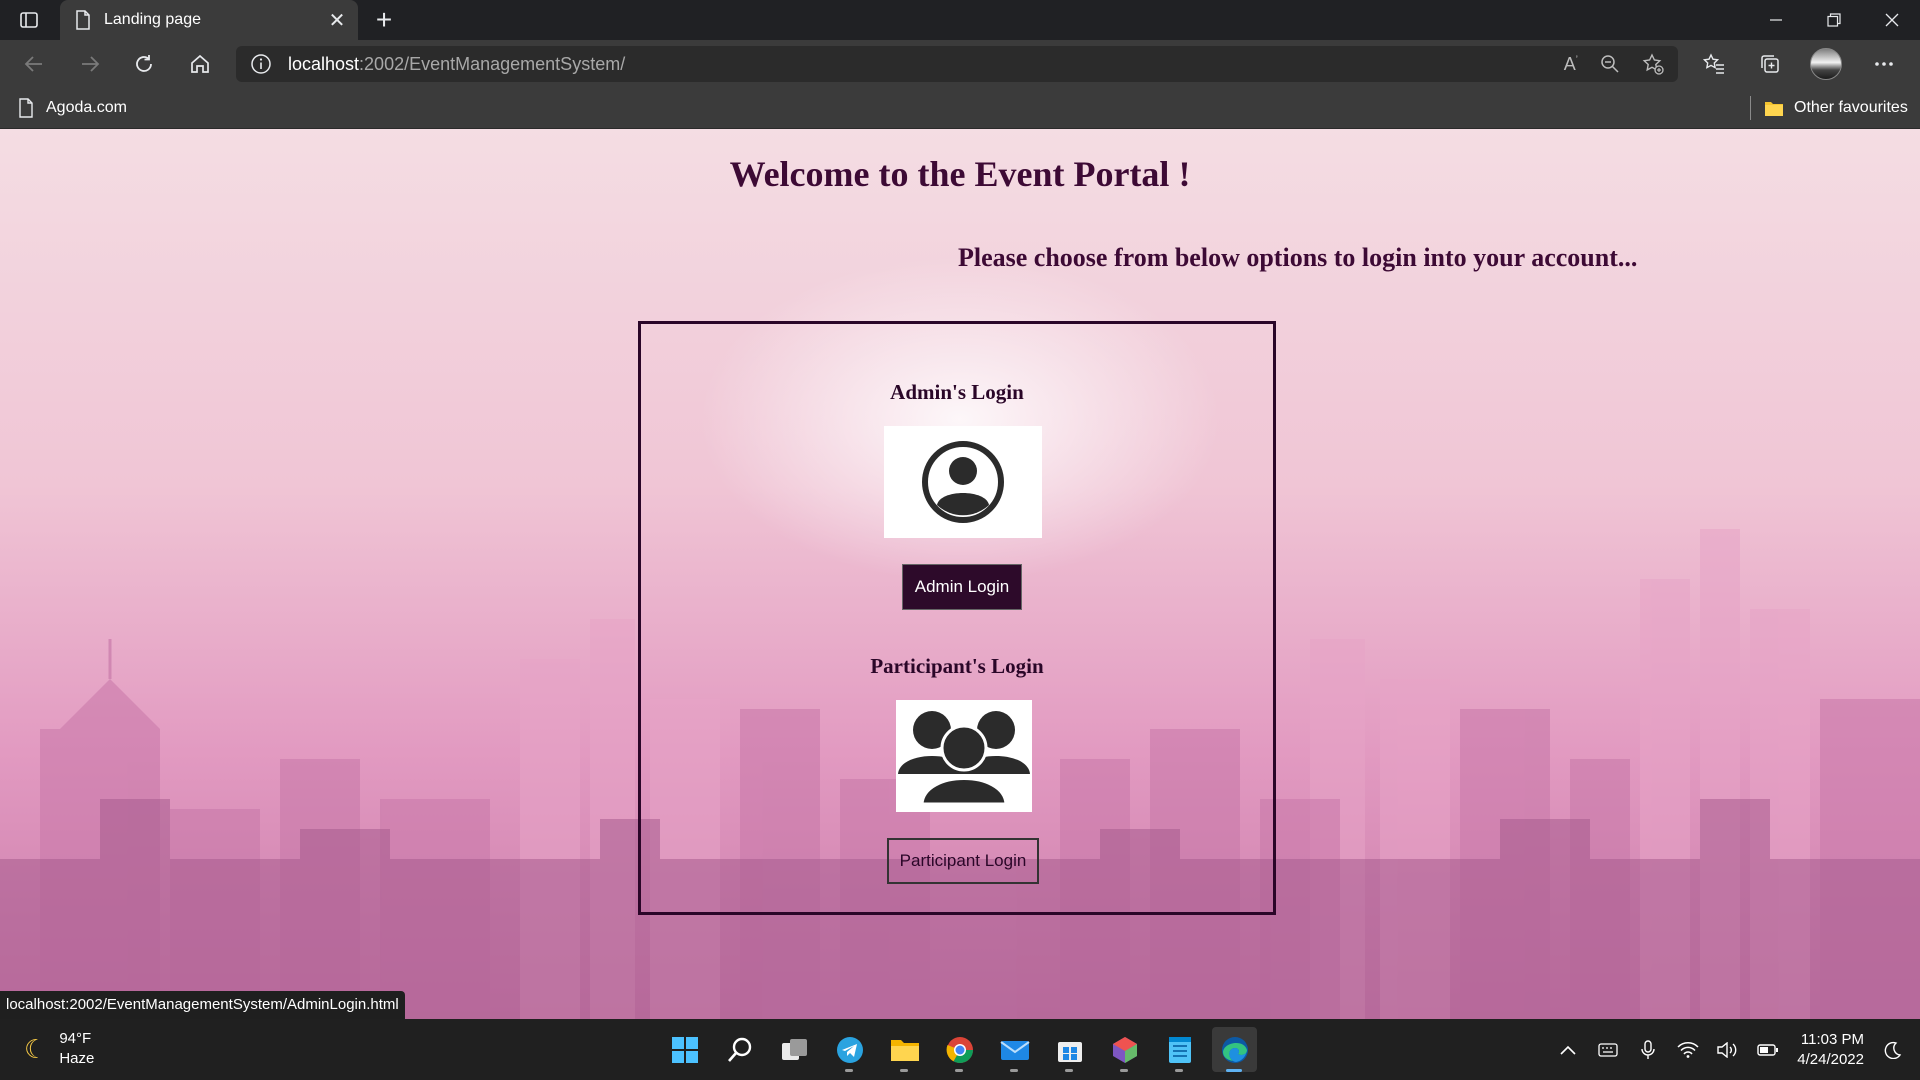 The image size is (1920, 1080). I want to click on system-tray: 11:03 PM 4/24/2022, so click(1731, 1049).